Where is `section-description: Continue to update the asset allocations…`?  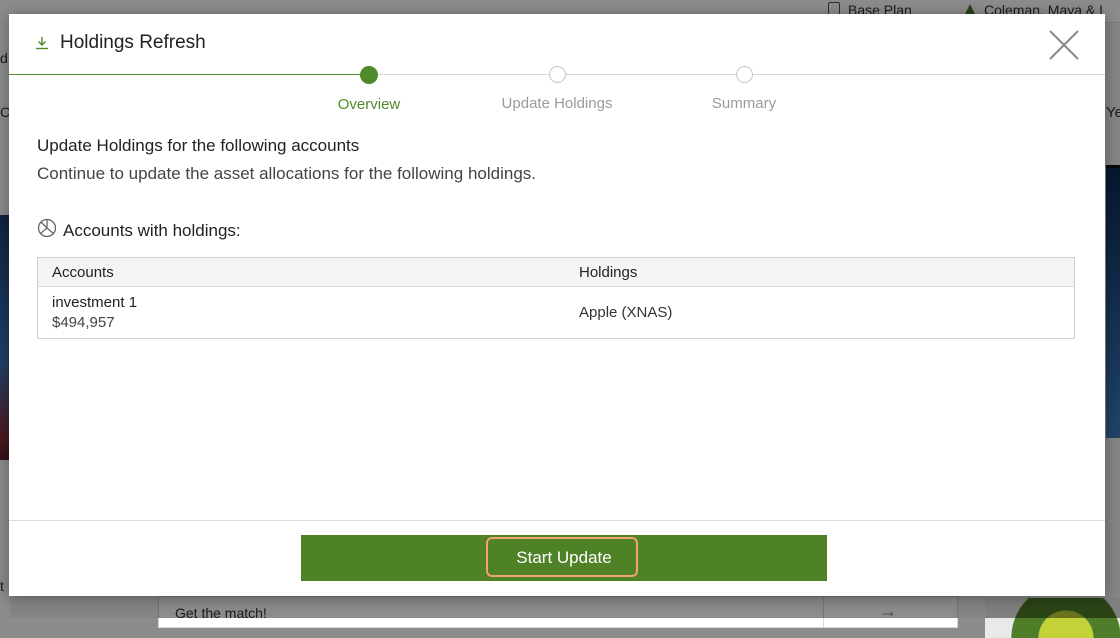
section-description: Continue to update the asset allocations… is located at coordinates (286, 173).